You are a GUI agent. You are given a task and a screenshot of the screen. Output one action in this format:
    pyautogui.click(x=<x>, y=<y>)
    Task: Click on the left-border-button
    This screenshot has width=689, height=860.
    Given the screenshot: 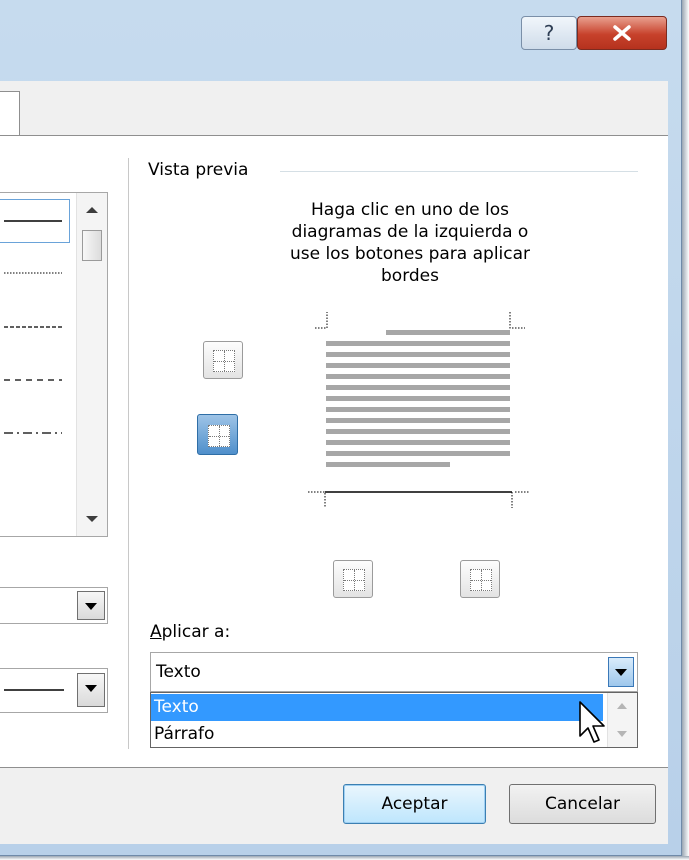 What is the action you would take?
    pyautogui.click(x=353, y=579)
    